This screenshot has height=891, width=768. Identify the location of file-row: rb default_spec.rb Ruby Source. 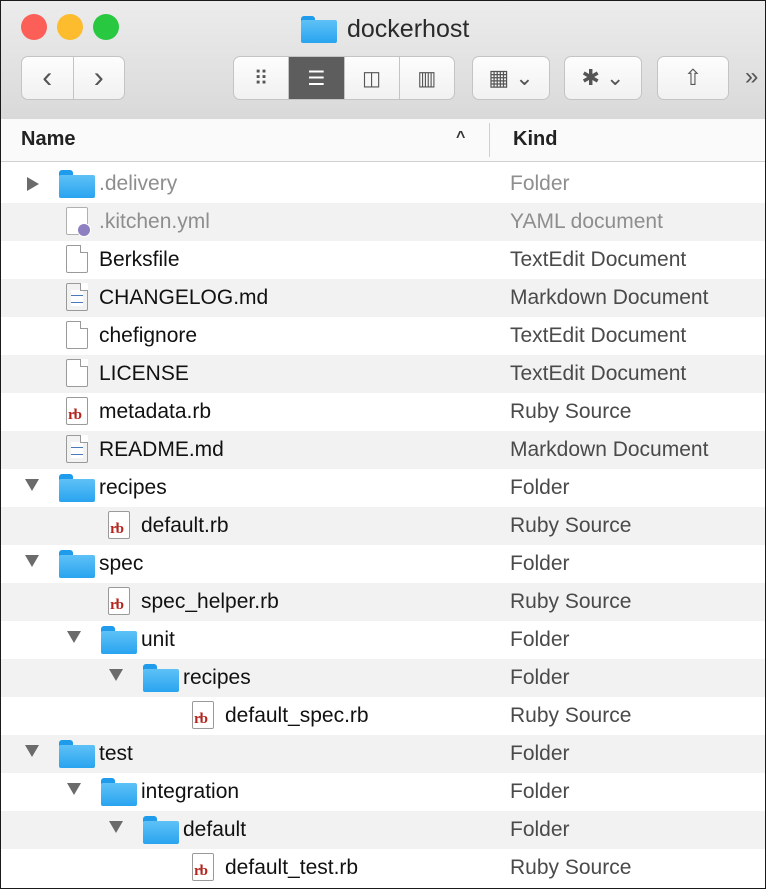
(383, 716).